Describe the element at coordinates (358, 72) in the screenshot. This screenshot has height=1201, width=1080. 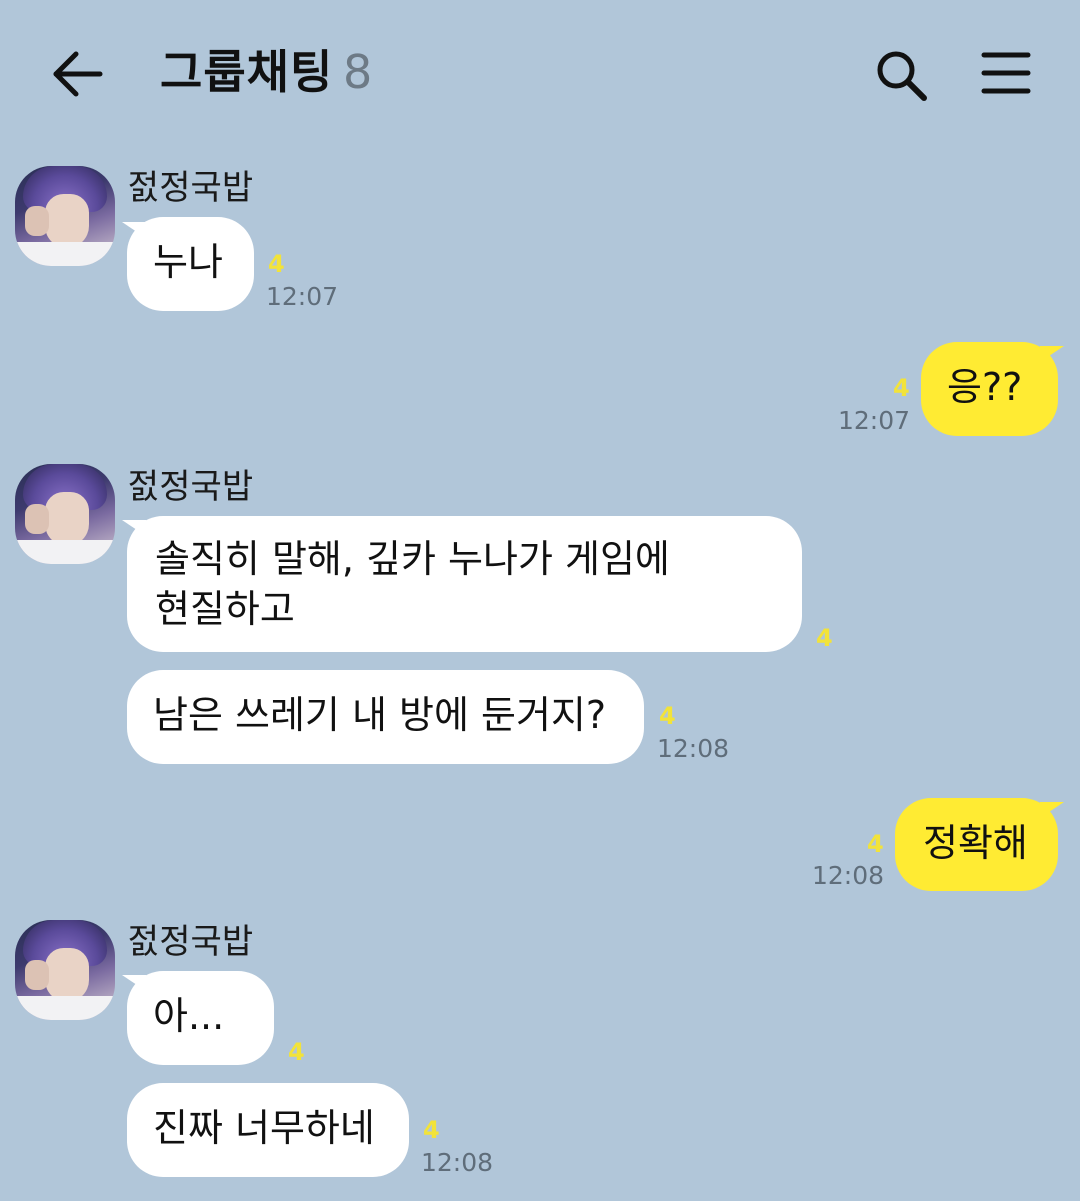
I see `member-count: 8` at that location.